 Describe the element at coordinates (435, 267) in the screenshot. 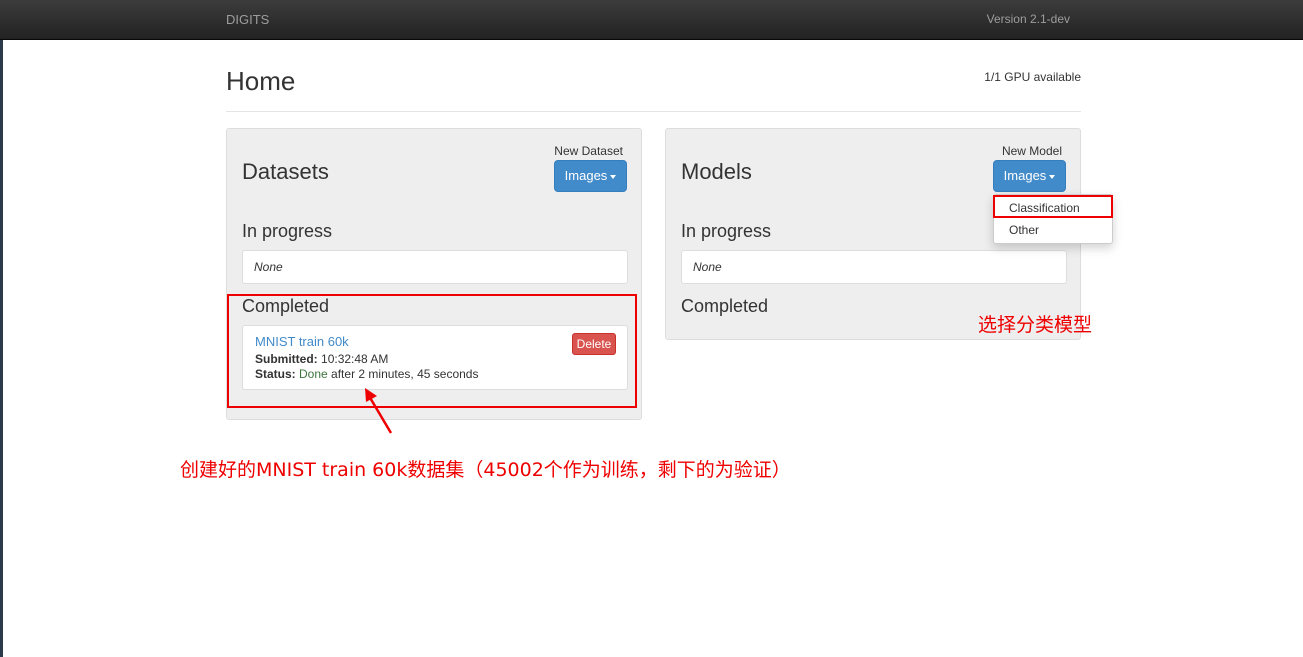

I see `datasets-in-progress-list: None` at that location.